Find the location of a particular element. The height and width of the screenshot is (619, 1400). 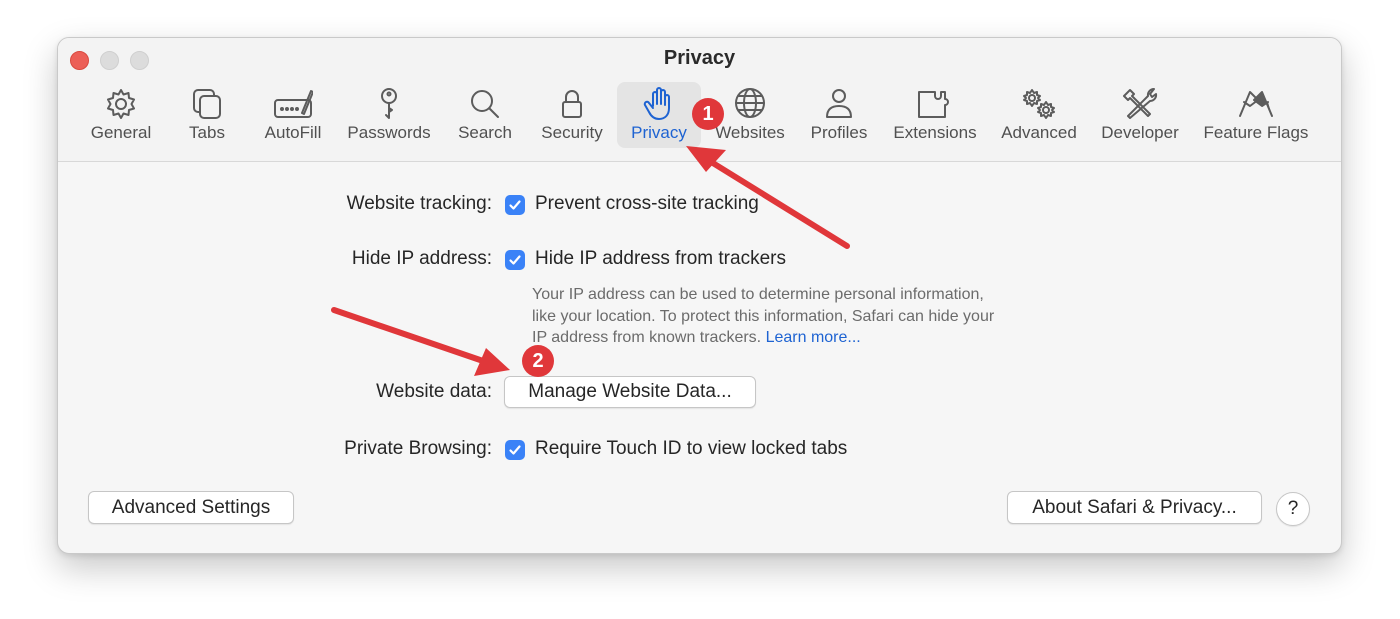

tab-developer: Developer is located at coordinates (1140, 115).